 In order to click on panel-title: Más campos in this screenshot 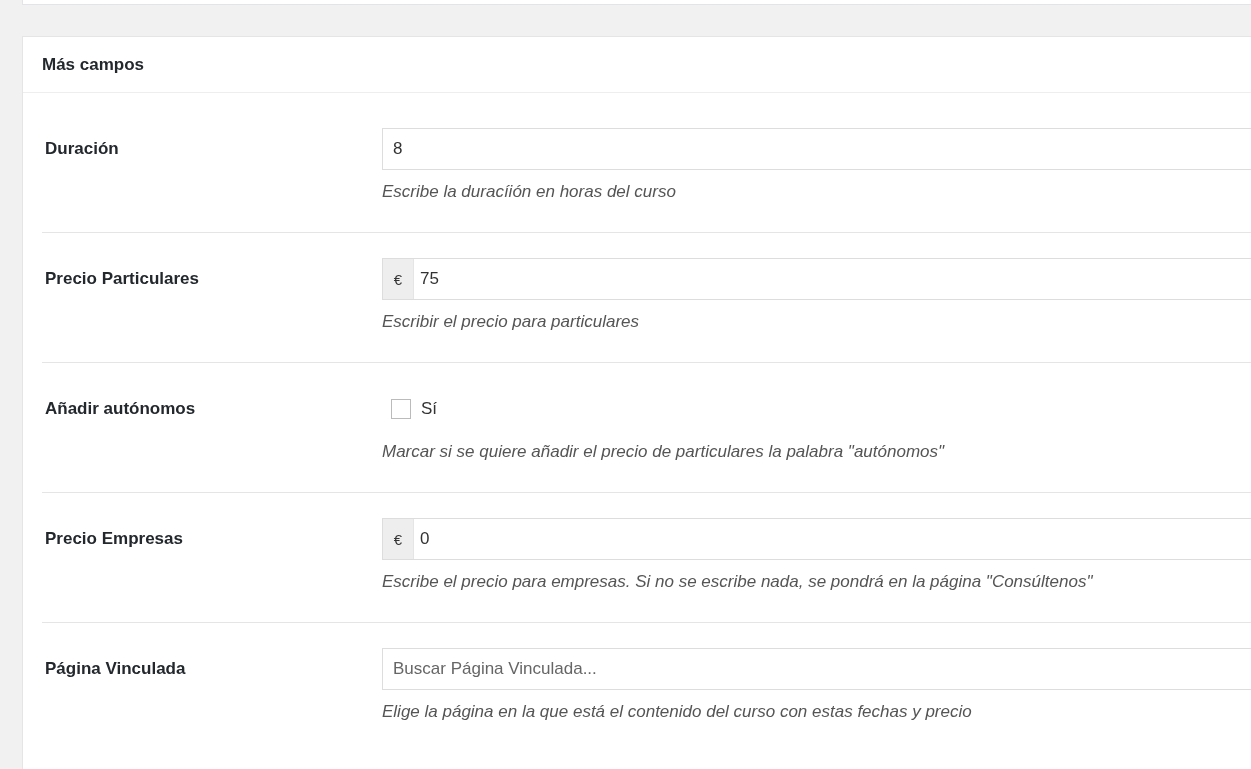, I will do `click(93, 64)`.